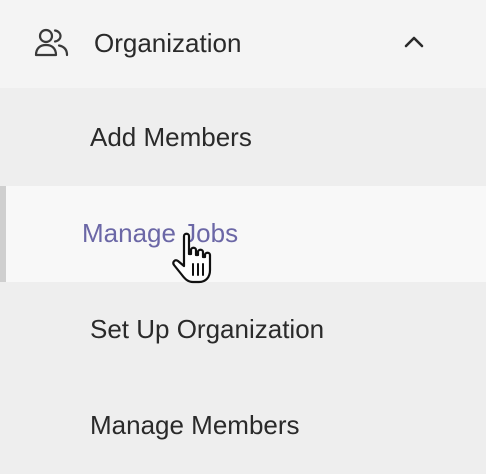 This screenshot has width=486, height=474. What do you see at coordinates (171, 137) in the screenshot?
I see `submenu-item-label: Add Members` at bounding box center [171, 137].